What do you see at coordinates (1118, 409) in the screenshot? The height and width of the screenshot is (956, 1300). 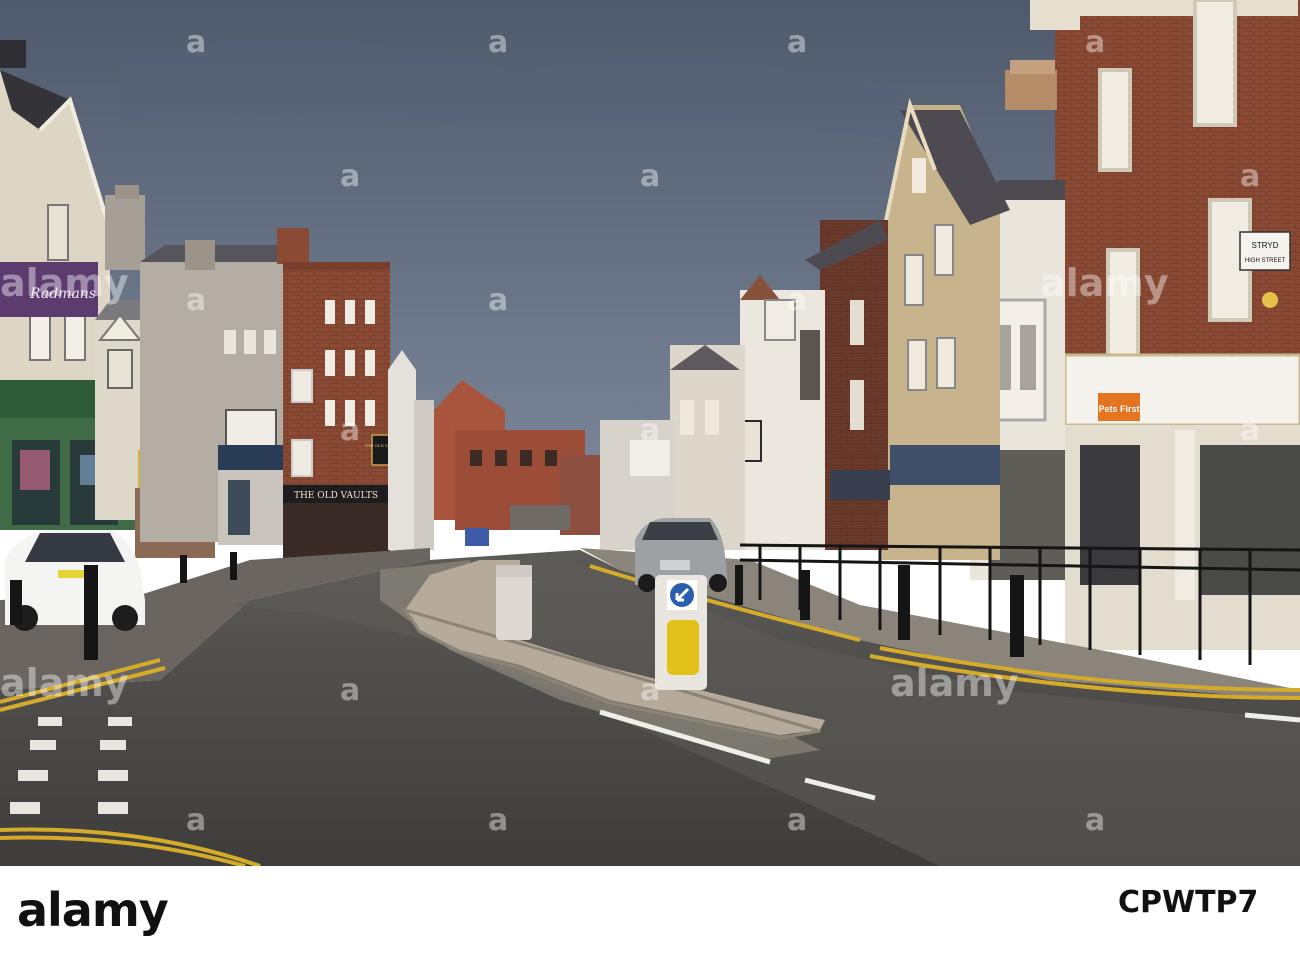 I see `pets-first-sign-text: Pets First` at bounding box center [1118, 409].